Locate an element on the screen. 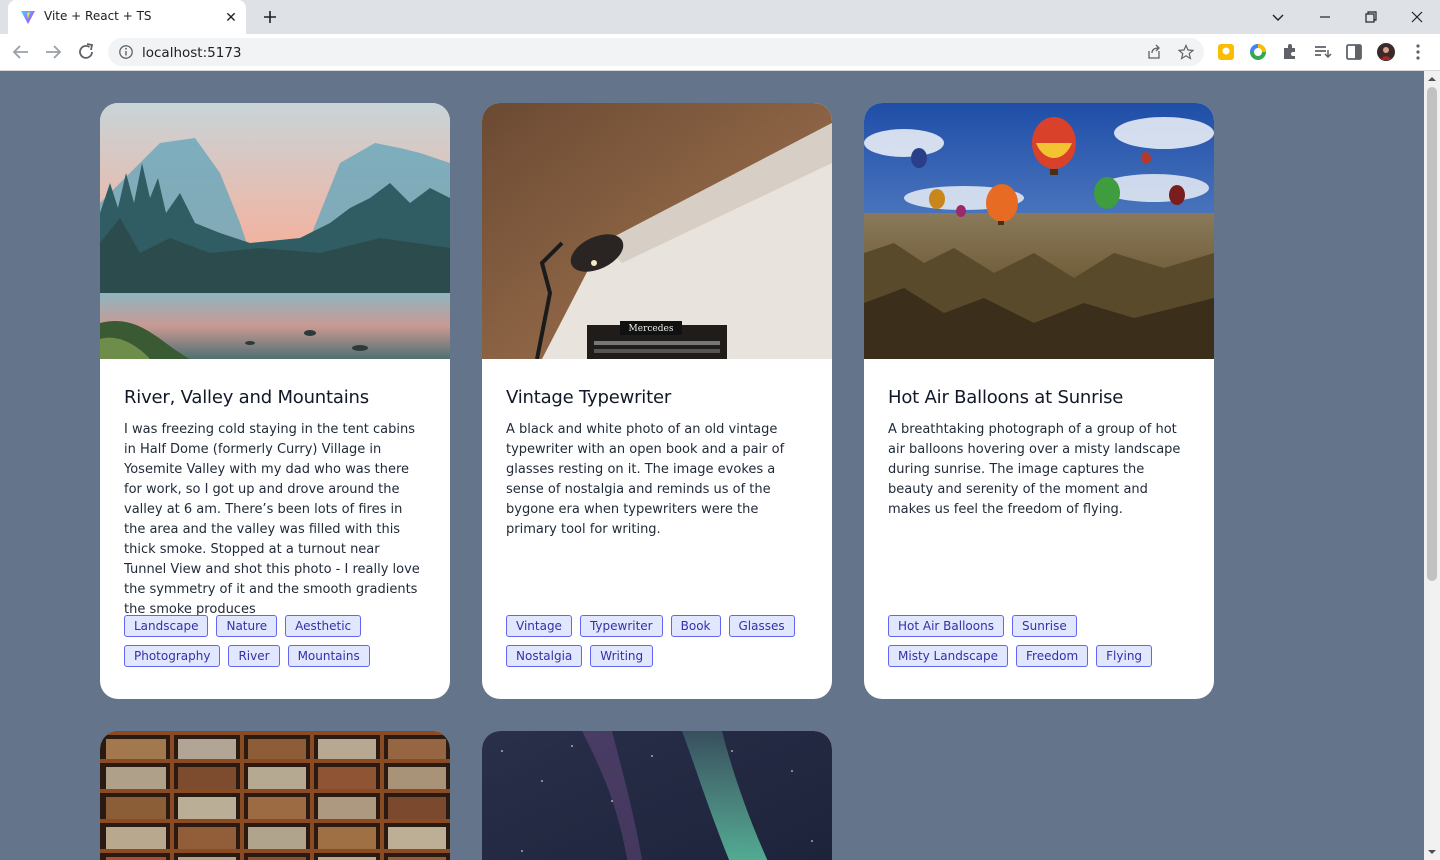 This screenshot has height=860, width=1440. scroll-up-arrow-icon is located at coordinates (1432, 79).